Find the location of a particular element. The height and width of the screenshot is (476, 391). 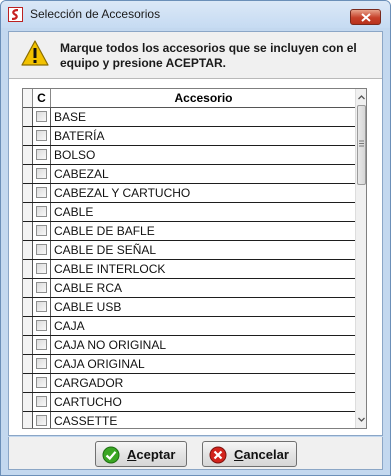

window-title: Selección de Accesorios is located at coordinates (95, 14).